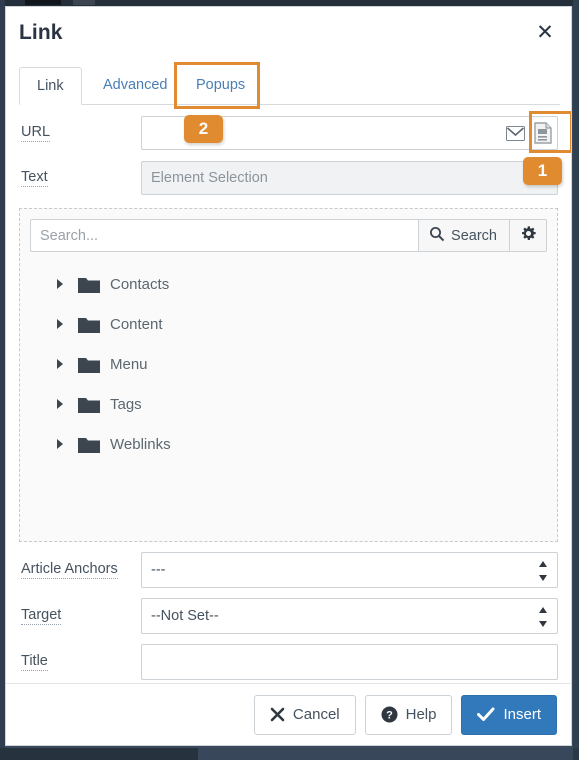  I want to click on search-button: Search, so click(464, 235).